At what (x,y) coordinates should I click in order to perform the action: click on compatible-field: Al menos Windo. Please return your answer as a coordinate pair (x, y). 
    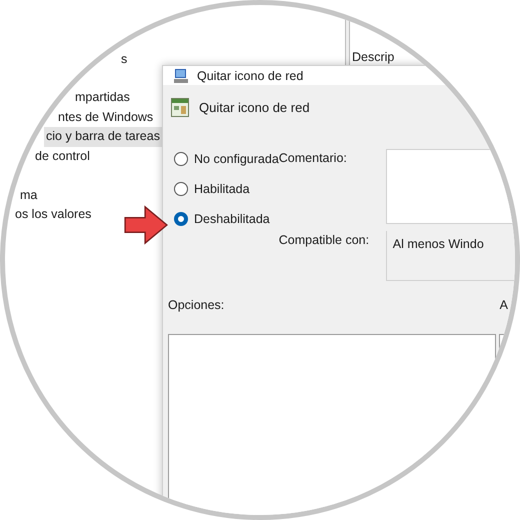
    Looking at the image, I should click on (450, 256).